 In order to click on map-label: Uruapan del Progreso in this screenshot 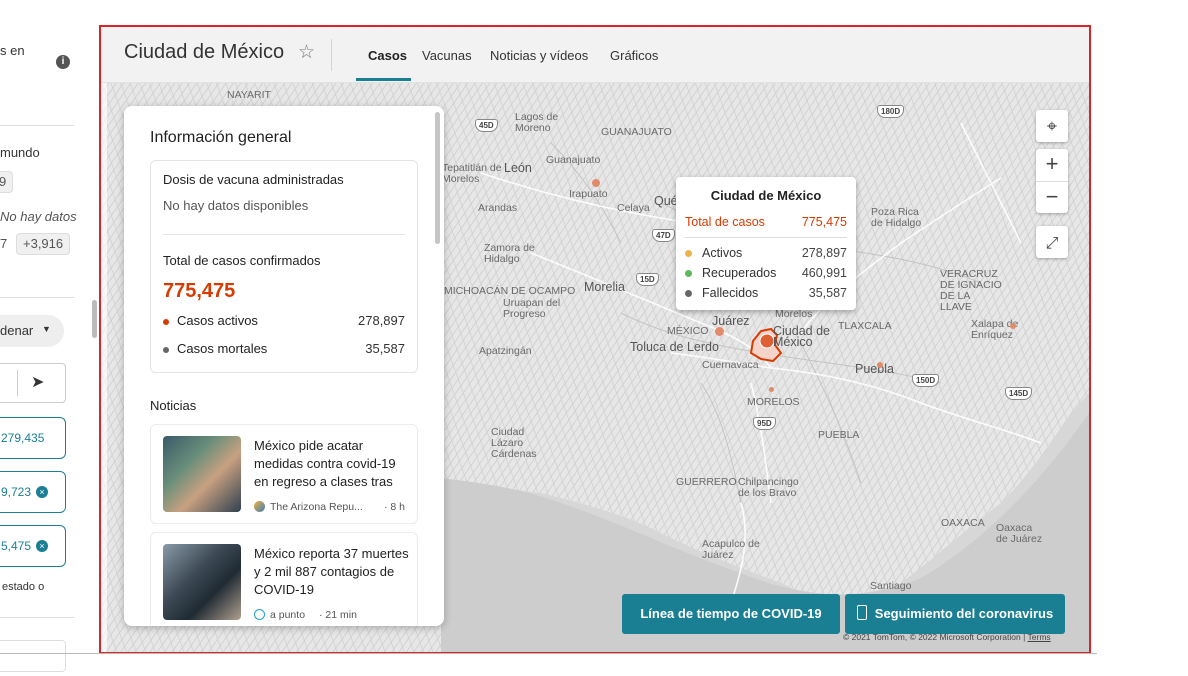, I will do `click(532, 308)`.